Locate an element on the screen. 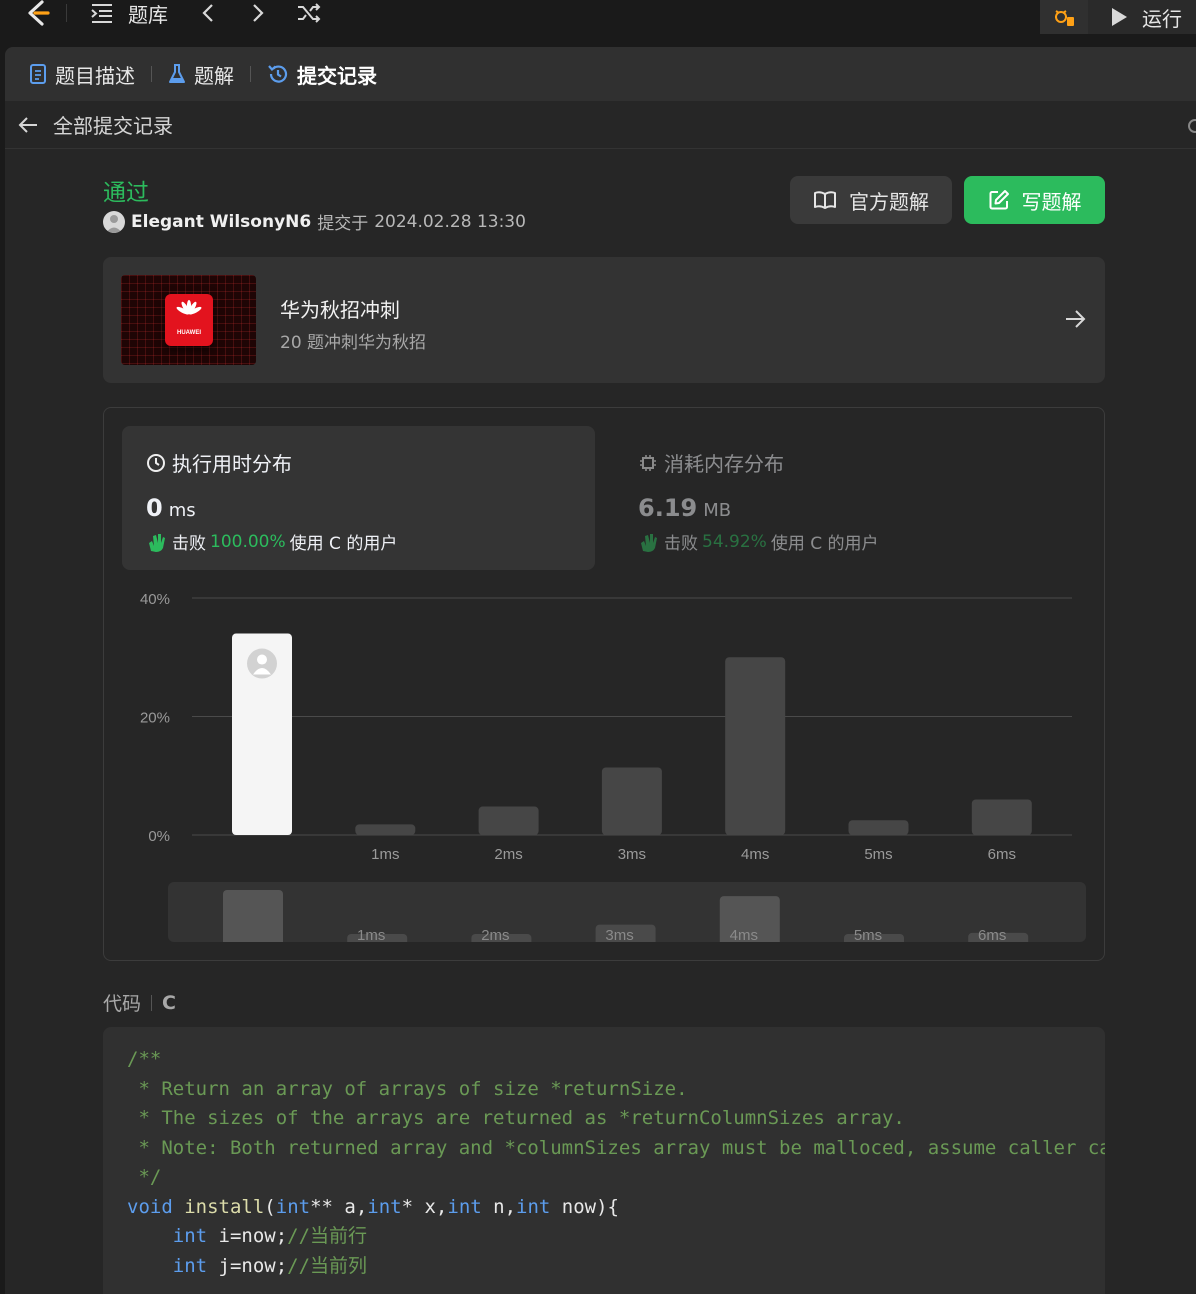 Image resolution: width=1196 pixels, height=1294 pixels. run-label: 运行 is located at coordinates (1162, 18).